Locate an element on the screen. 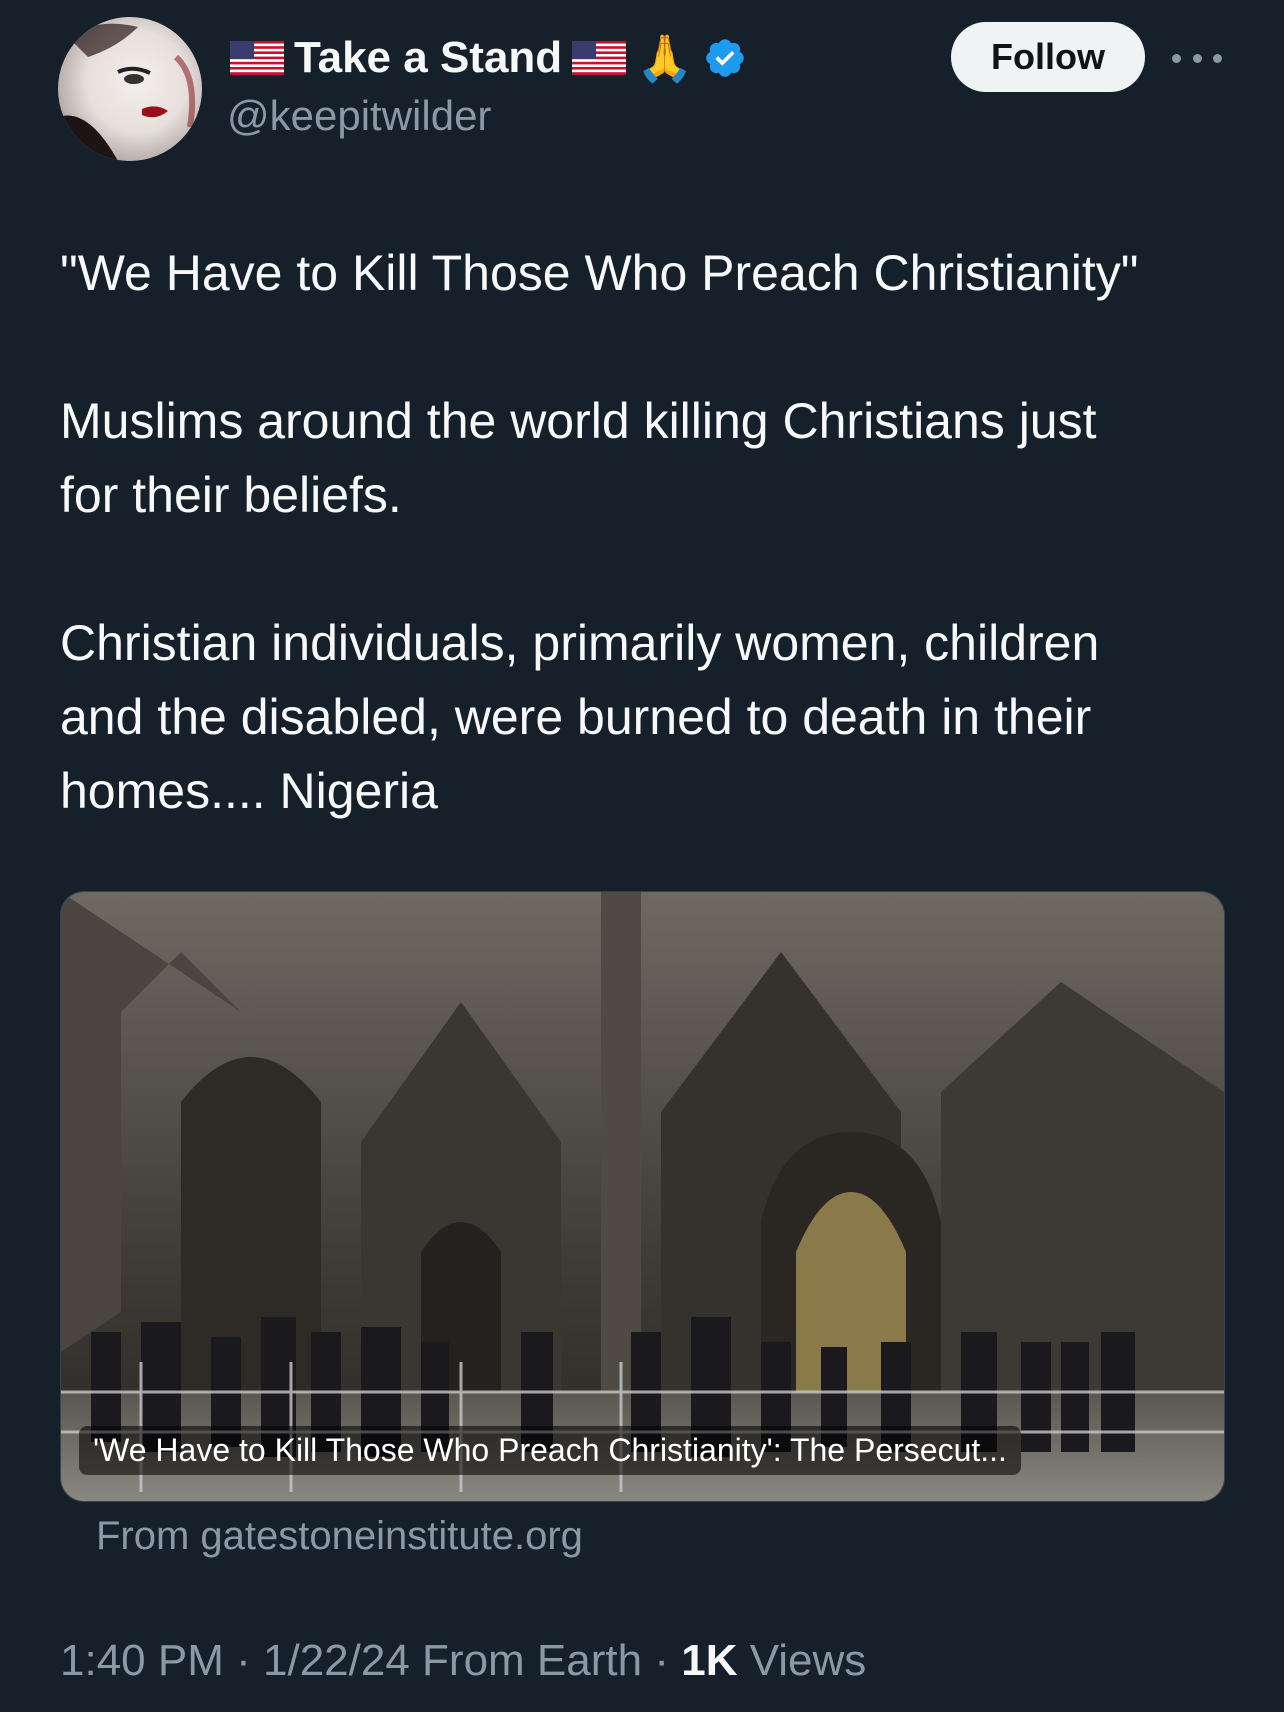  avatar-image is located at coordinates (127, 92).